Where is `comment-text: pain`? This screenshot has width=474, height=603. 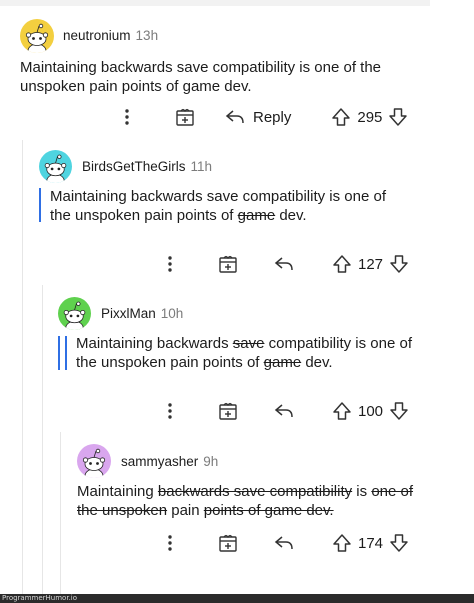 comment-text: pain is located at coordinates (185, 510).